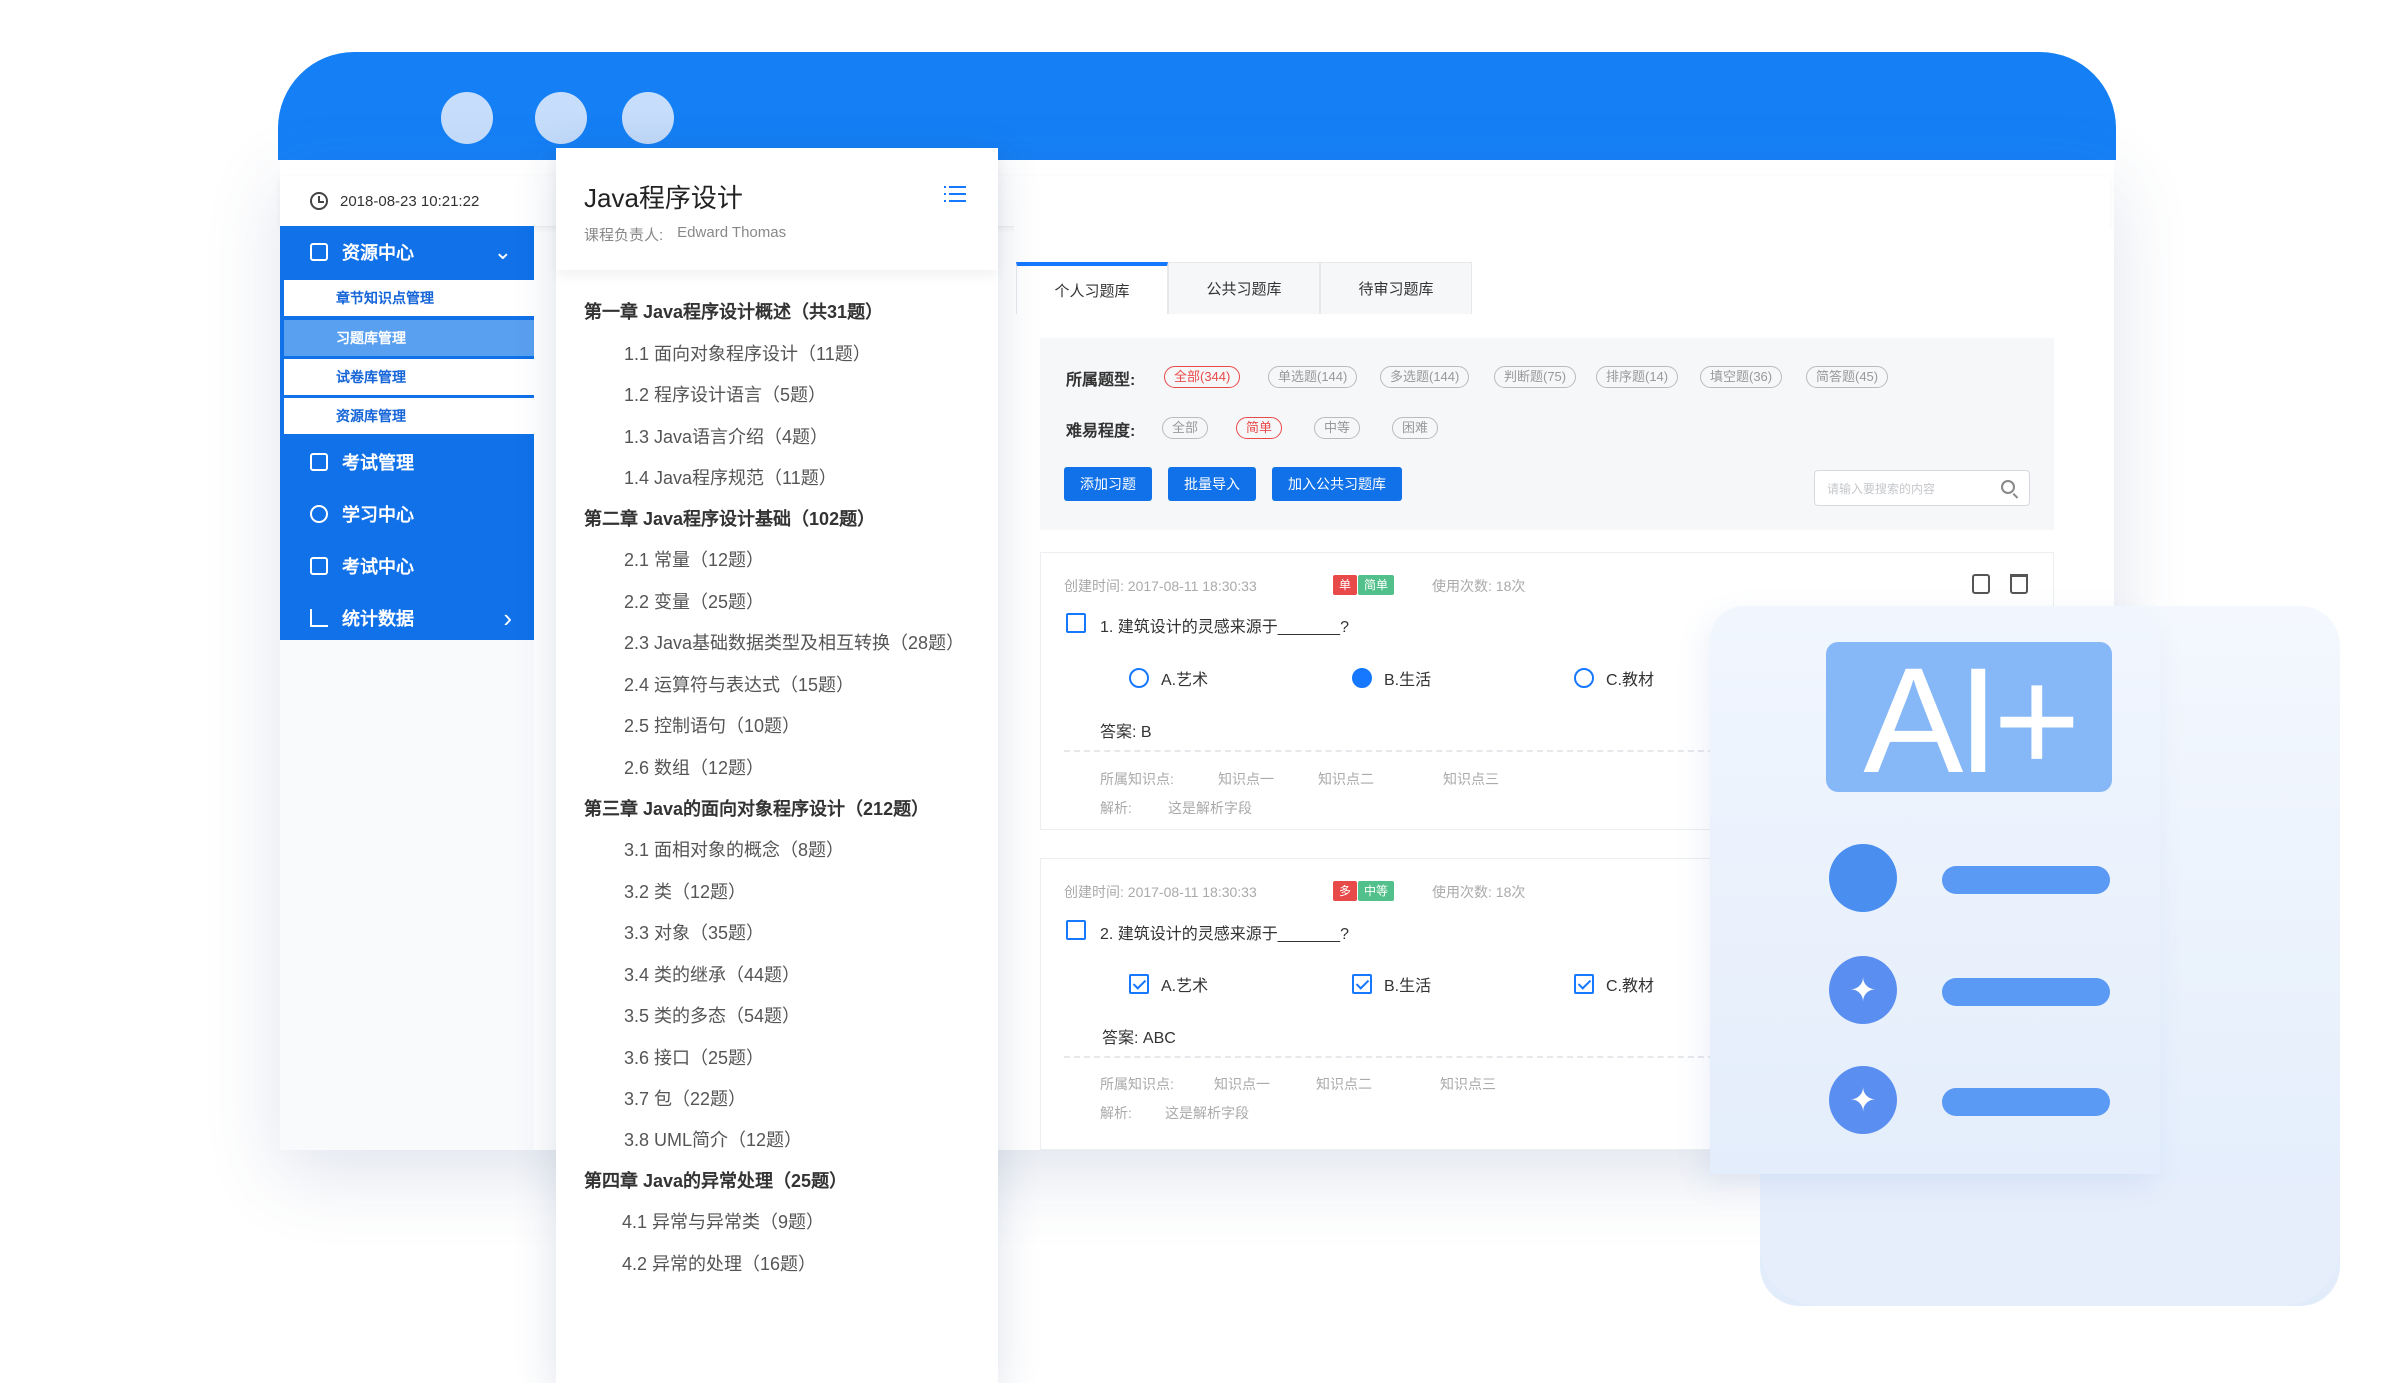 Image resolution: width=2391 pixels, height=1383 pixels. What do you see at coordinates (1337, 484) in the screenshot?
I see `add-to-public-button: 加入公共习题库` at bounding box center [1337, 484].